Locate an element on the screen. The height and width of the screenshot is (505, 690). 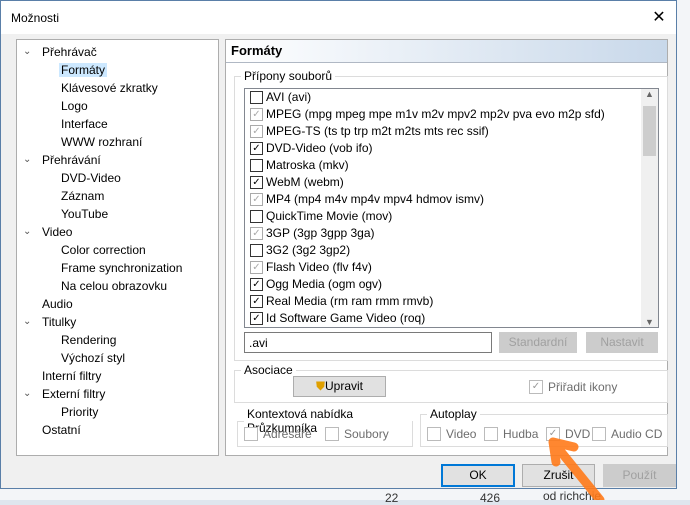
annotation-arrow is located at coordinates (576, 468).